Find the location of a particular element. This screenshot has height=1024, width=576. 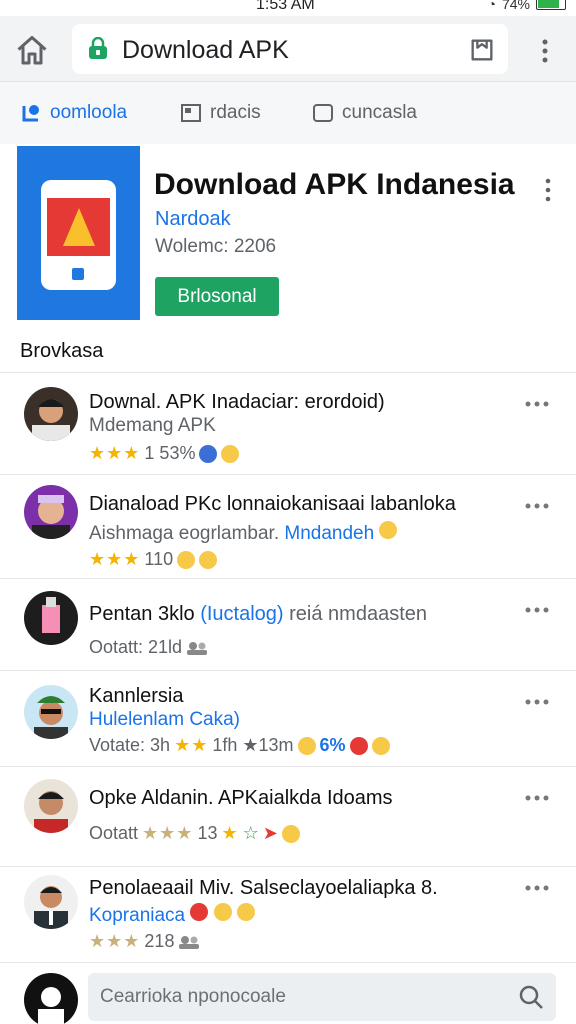

review-title: Pentan 3klo (Iuctalog) reiá nmdaasten is located at coordinates (258, 614).